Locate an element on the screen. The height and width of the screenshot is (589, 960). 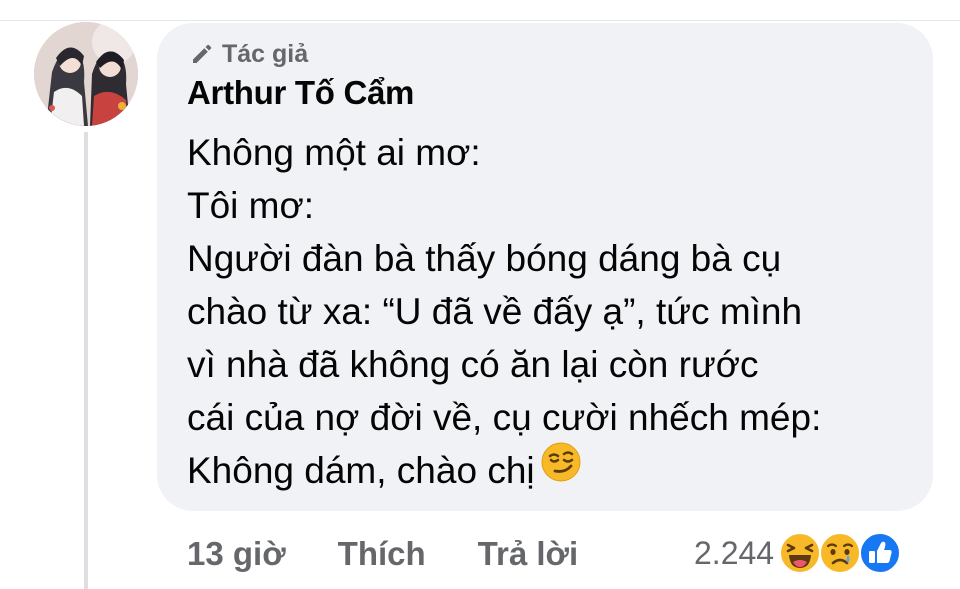
pencil-icon is located at coordinates (202, 54).